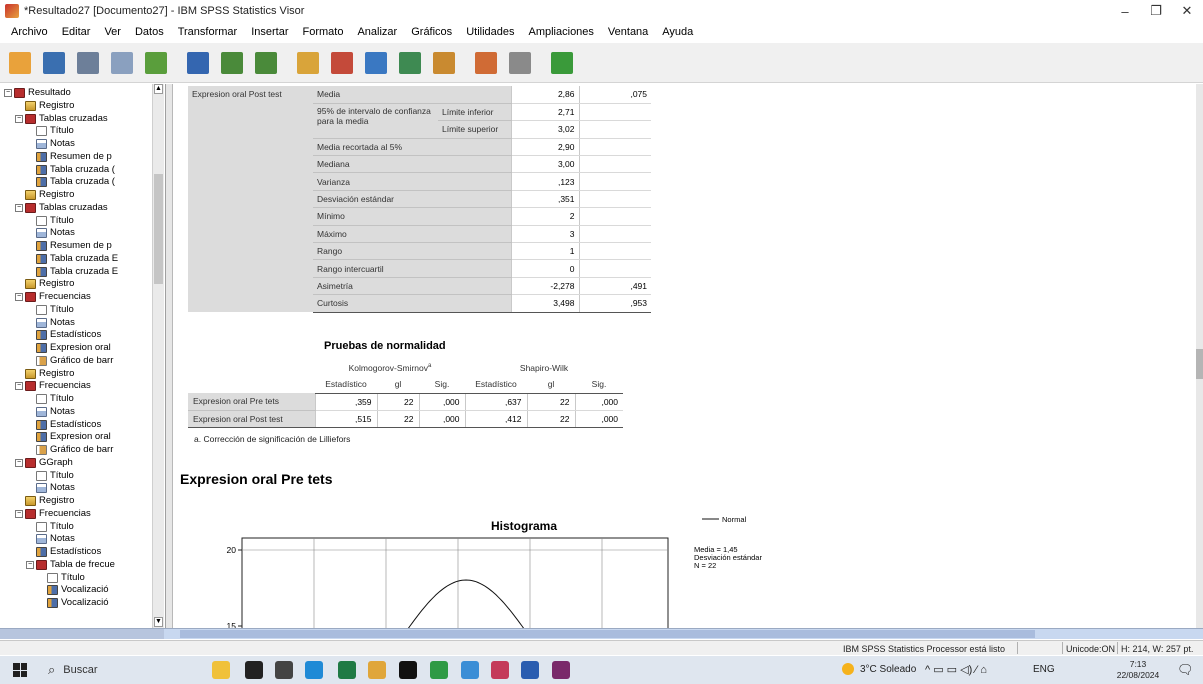 This screenshot has height=684, width=1203. I want to click on print-button, so click(88, 63).